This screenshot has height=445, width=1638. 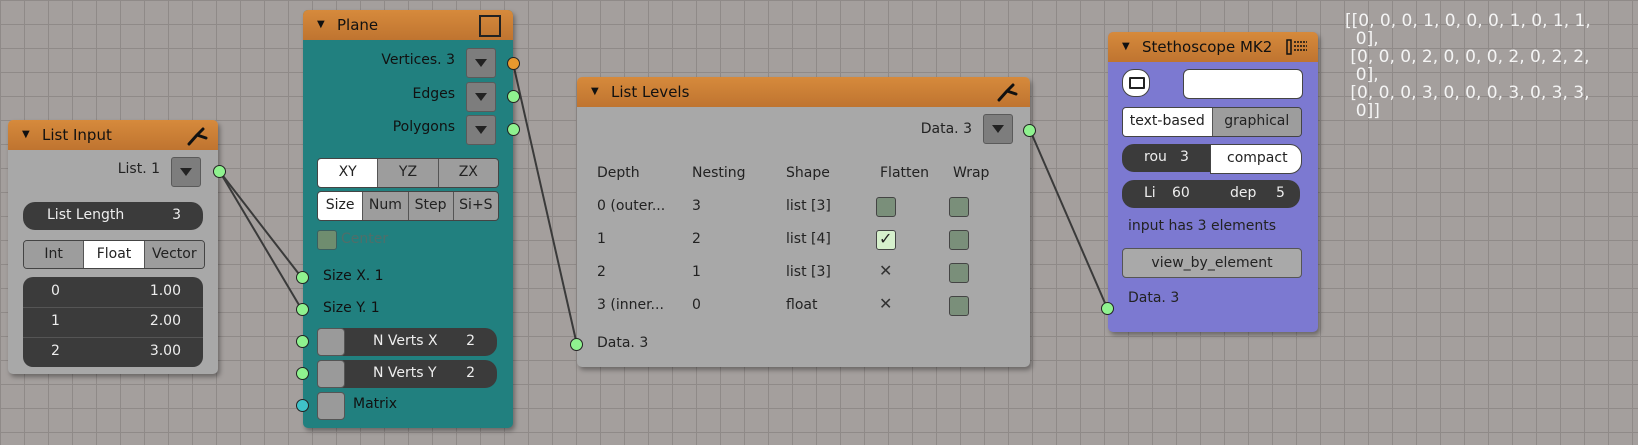 What do you see at coordinates (468, 173) in the screenshot?
I see `plane-zx: ZX` at bounding box center [468, 173].